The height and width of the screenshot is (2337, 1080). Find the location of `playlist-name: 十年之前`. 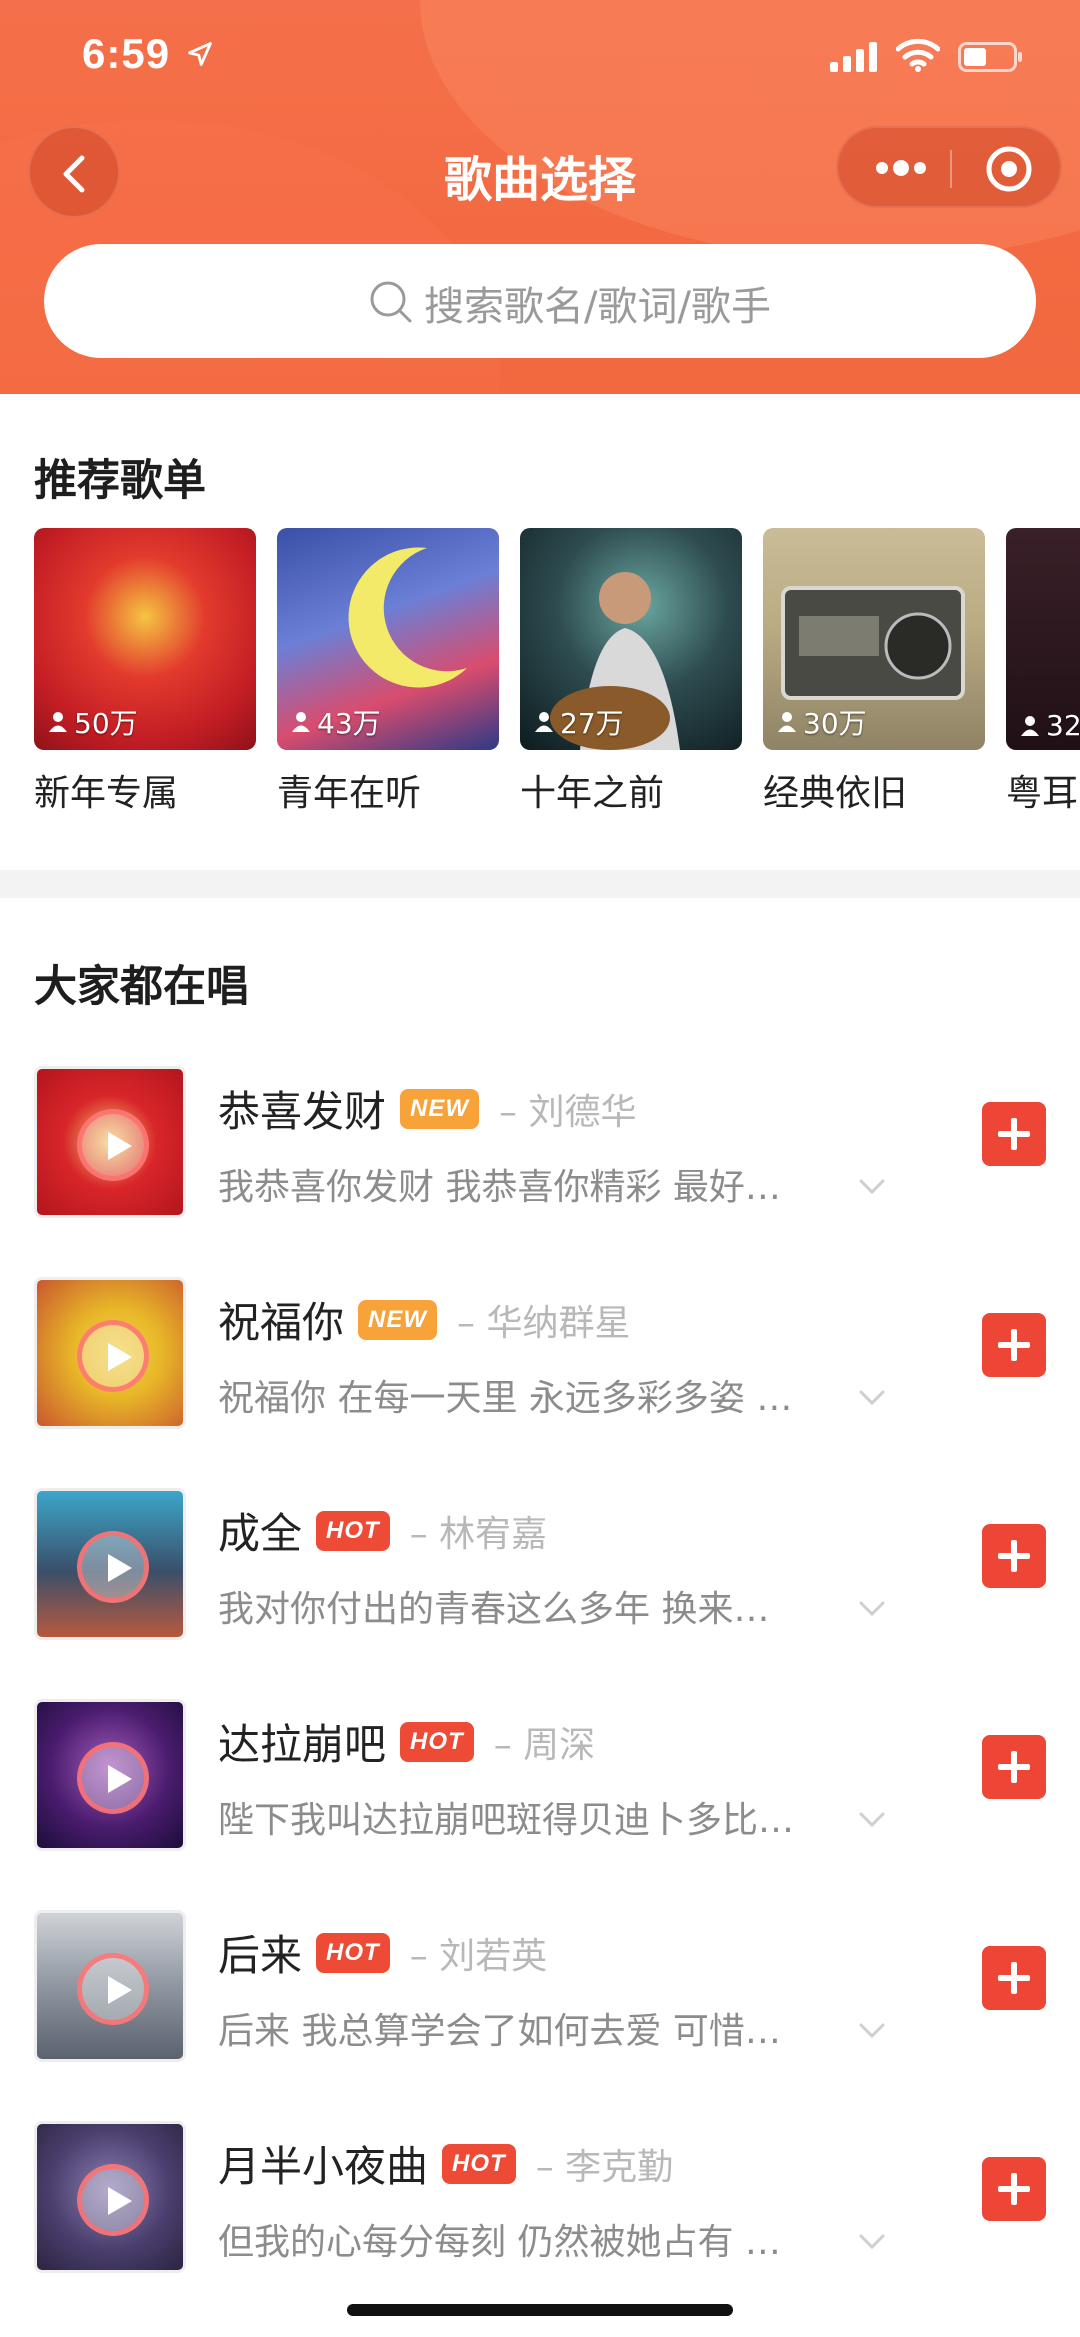

playlist-name: 十年之前 is located at coordinates (592, 793).